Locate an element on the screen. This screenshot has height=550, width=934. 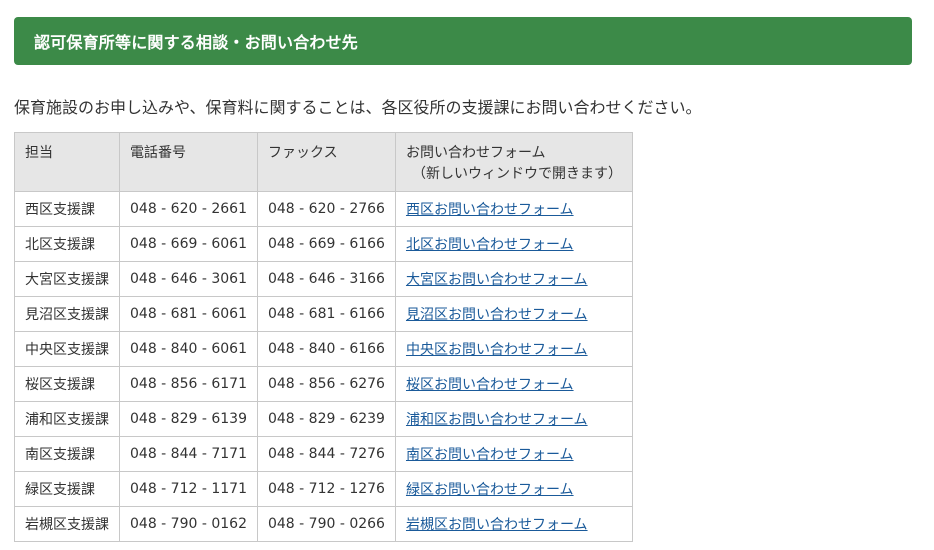
header-phone: 電話番号 is located at coordinates (188, 162).